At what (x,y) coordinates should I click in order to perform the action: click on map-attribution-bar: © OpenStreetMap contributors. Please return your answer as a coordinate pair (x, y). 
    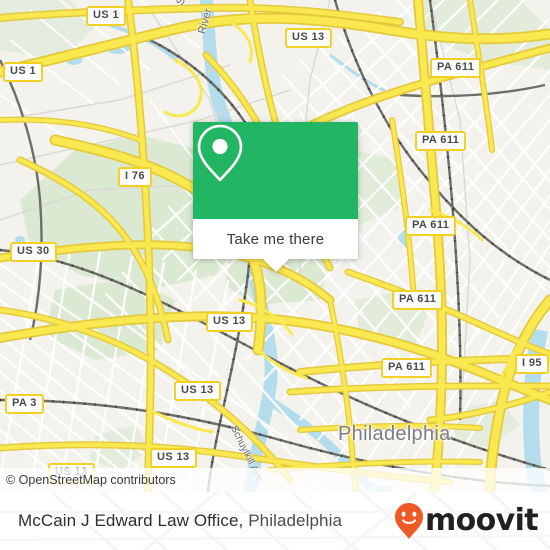
    Looking at the image, I should click on (275, 480).